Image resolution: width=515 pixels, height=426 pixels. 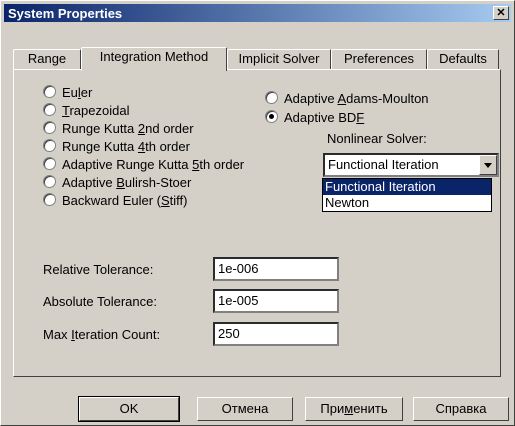 I want to click on max-iteration-input: 250, so click(x=276, y=334).